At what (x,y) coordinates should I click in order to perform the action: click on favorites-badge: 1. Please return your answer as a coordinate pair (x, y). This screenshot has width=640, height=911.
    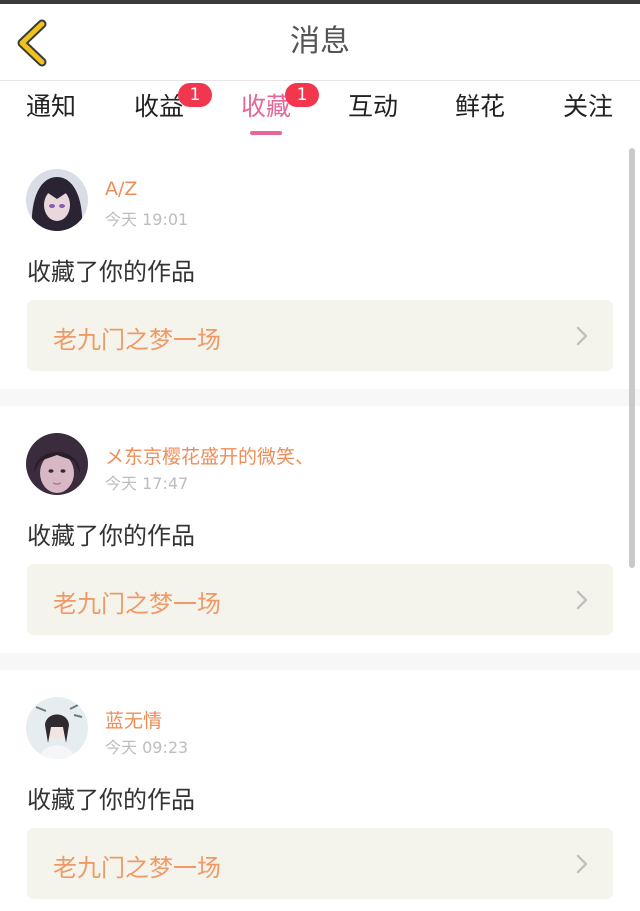
    Looking at the image, I should click on (302, 95).